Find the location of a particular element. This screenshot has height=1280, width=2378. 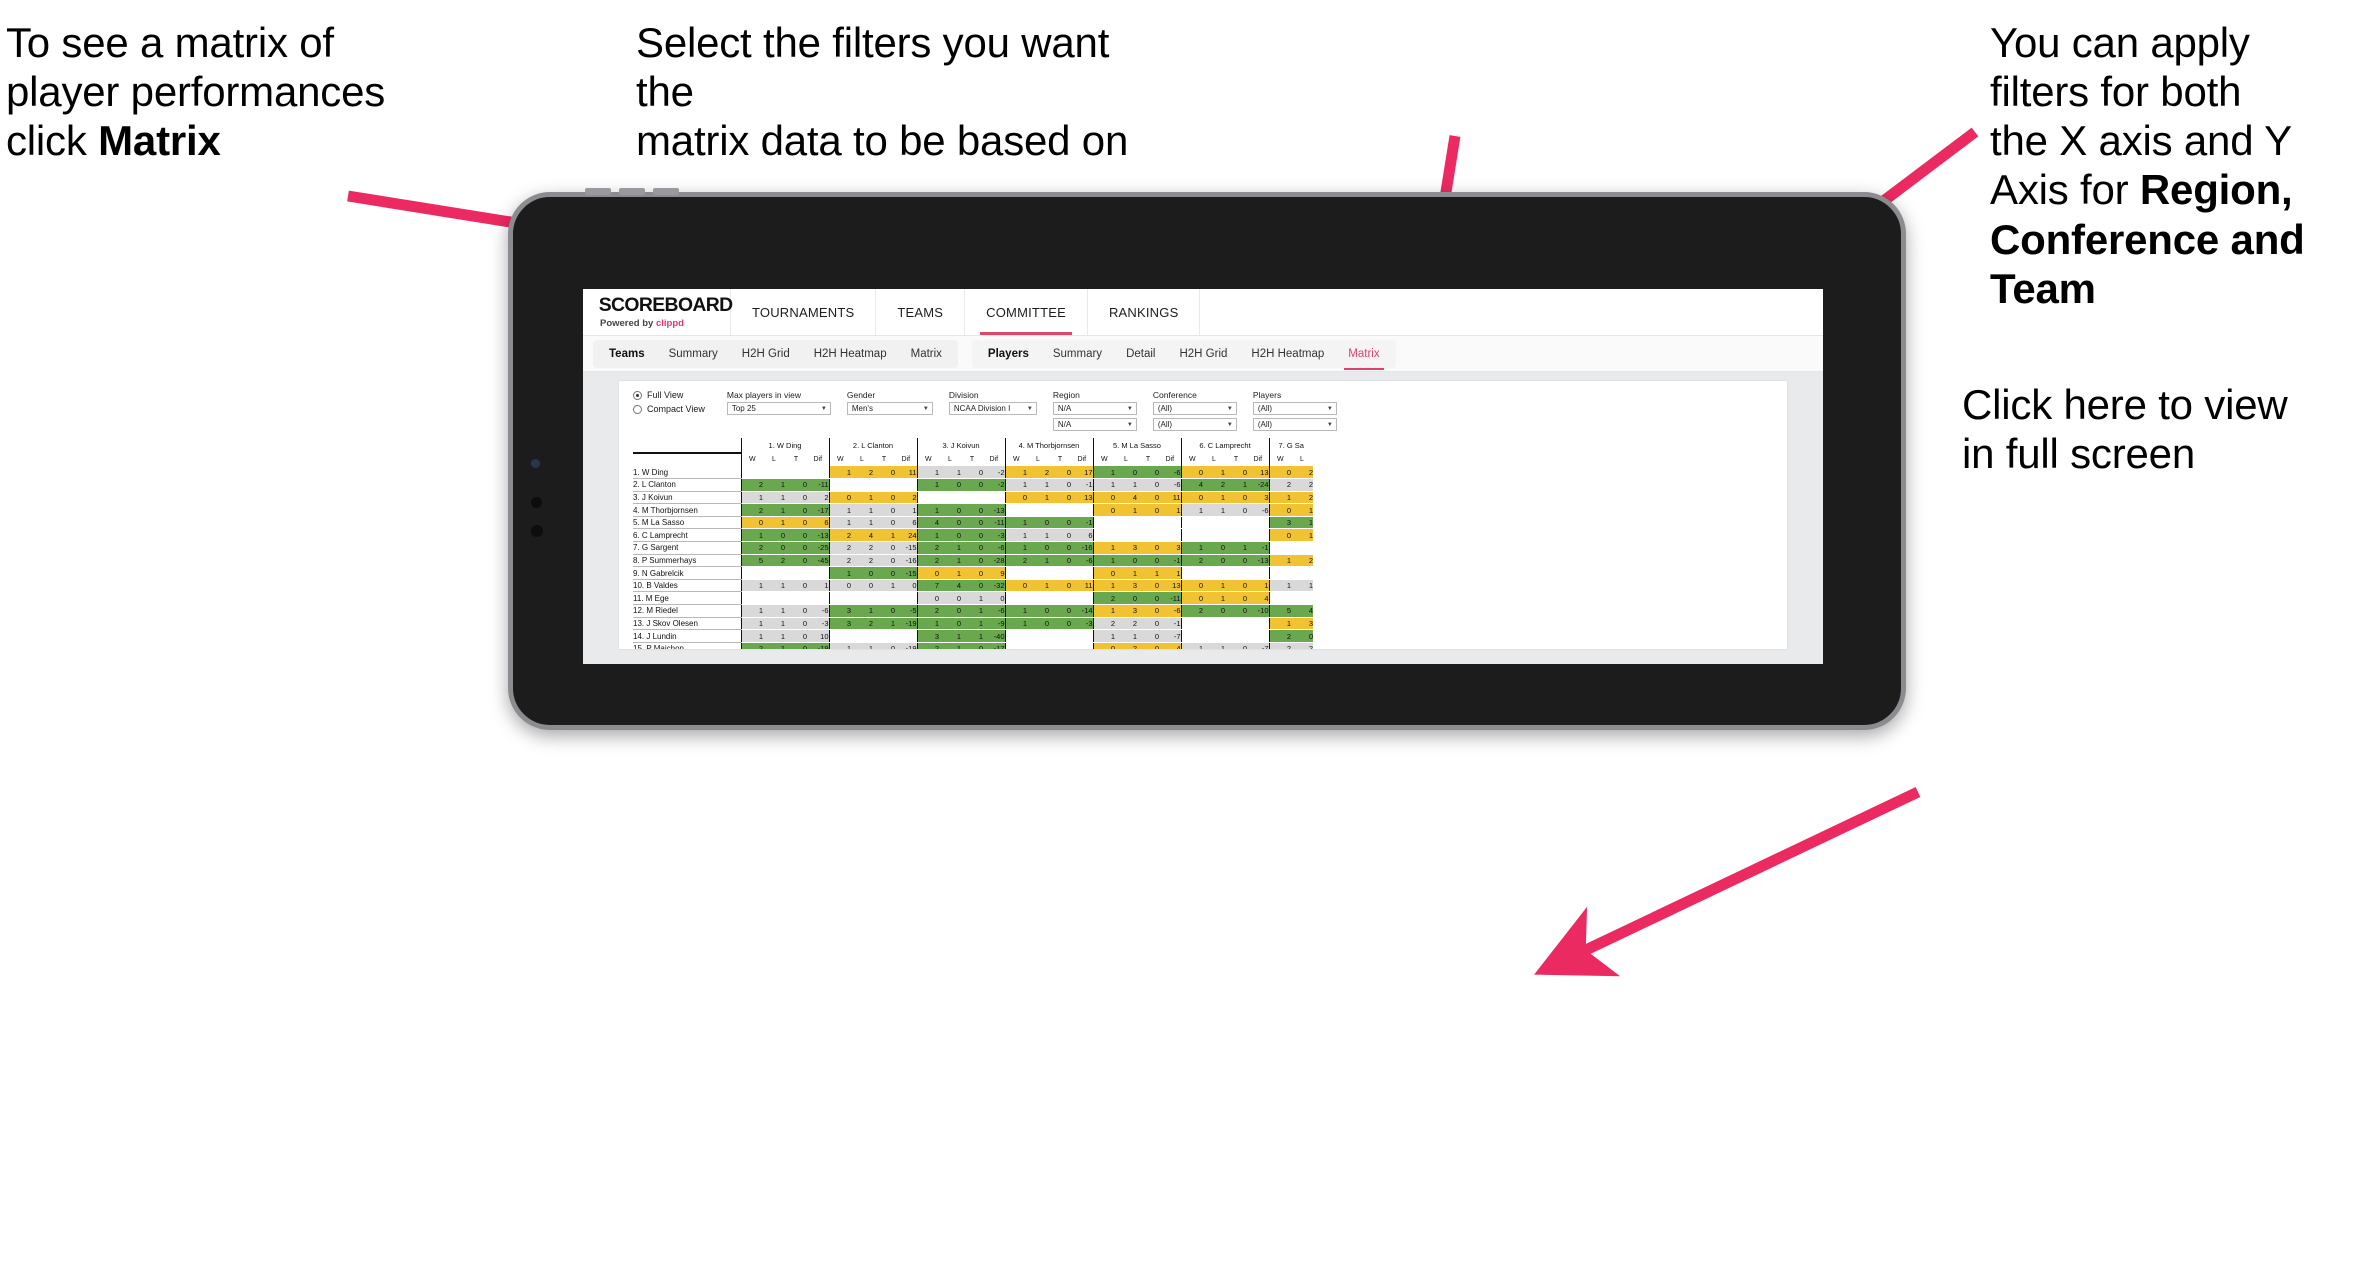

nav-tab-tournaments: TOURNAMENTS is located at coordinates (804, 312).